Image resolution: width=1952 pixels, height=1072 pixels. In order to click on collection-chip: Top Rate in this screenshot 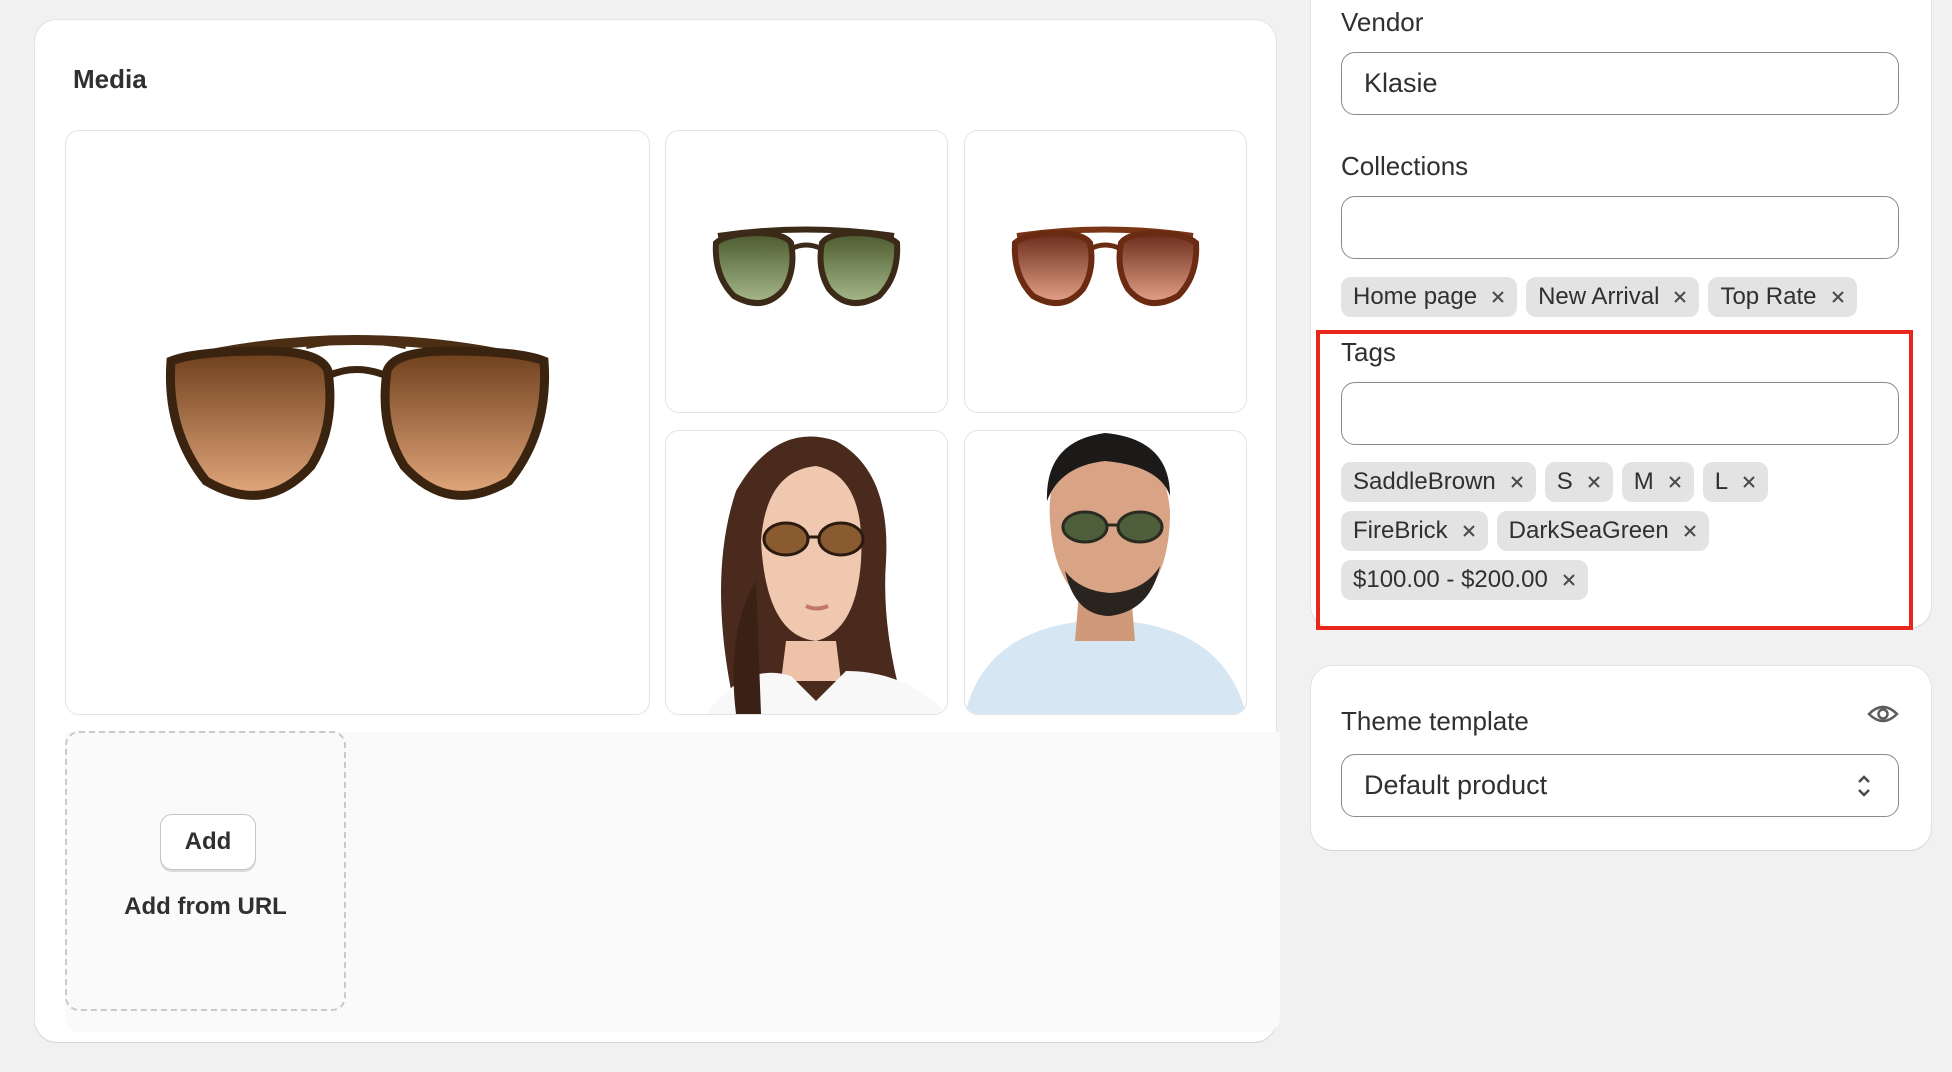, I will do `click(1782, 297)`.